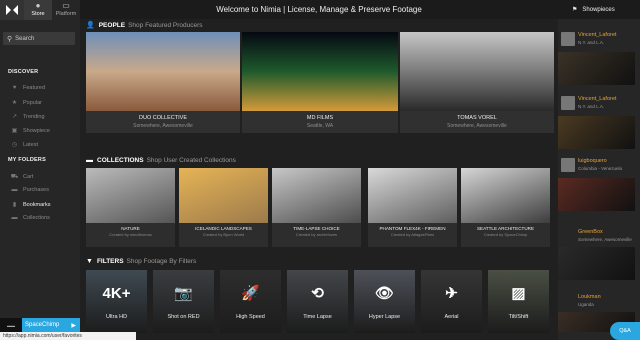 The height and width of the screenshot is (340, 640). What do you see at coordinates (120, 160) in the screenshot?
I see `collections-title: COLLECTIONS` at bounding box center [120, 160].